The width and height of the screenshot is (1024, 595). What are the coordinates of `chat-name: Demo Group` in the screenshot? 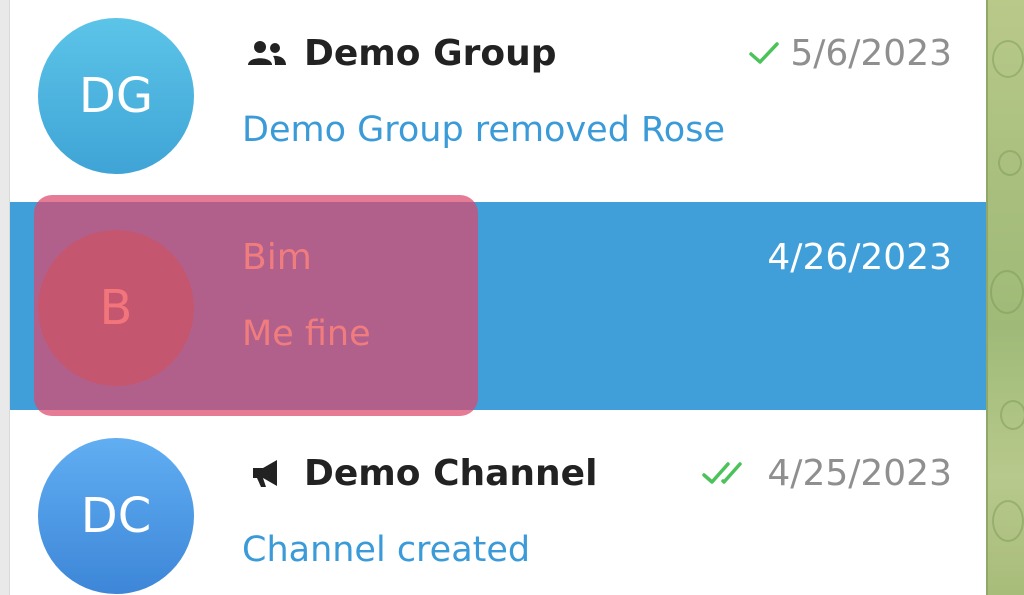 It's located at (430, 53).